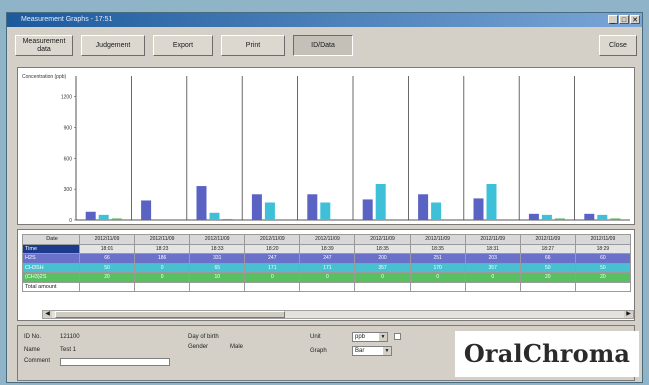 The width and height of the screenshot is (649, 385). What do you see at coordinates (183, 45) in the screenshot?
I see `export-button: Export` at bounding box center [183, 45].